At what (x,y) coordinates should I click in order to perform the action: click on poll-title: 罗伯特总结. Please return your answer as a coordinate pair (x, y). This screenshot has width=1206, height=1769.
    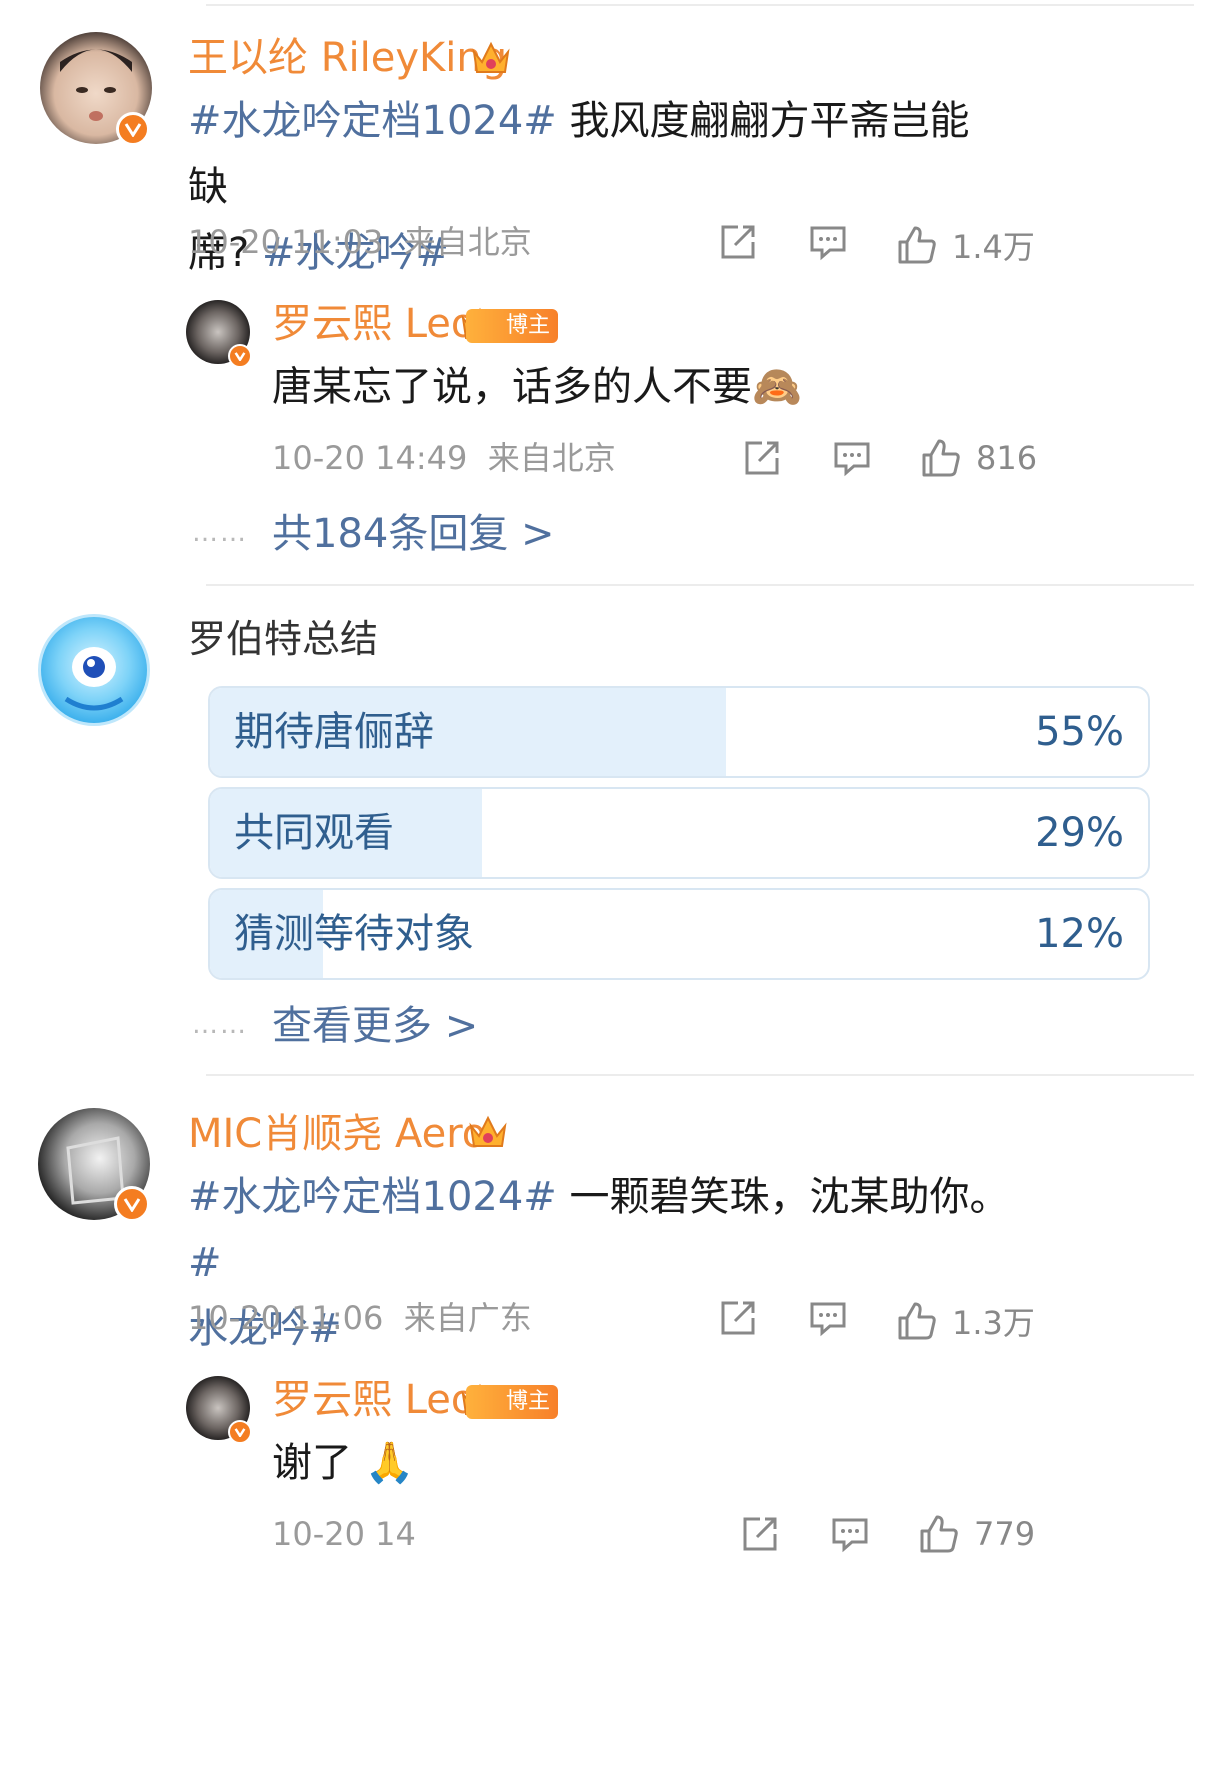
    Looking at the image, I should click on (283, 639).